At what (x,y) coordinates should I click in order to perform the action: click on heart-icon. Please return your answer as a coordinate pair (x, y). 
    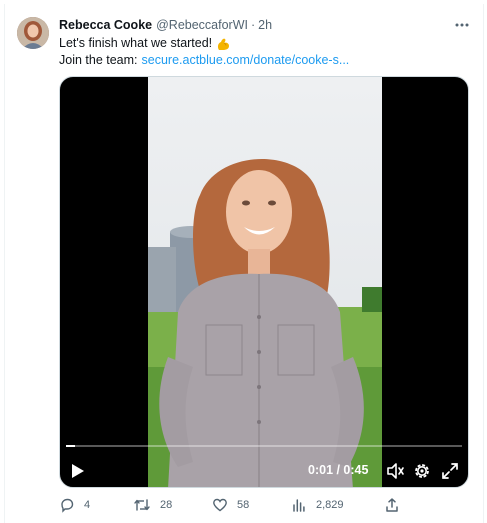
    Looking at the image, I should click on (220, 505).